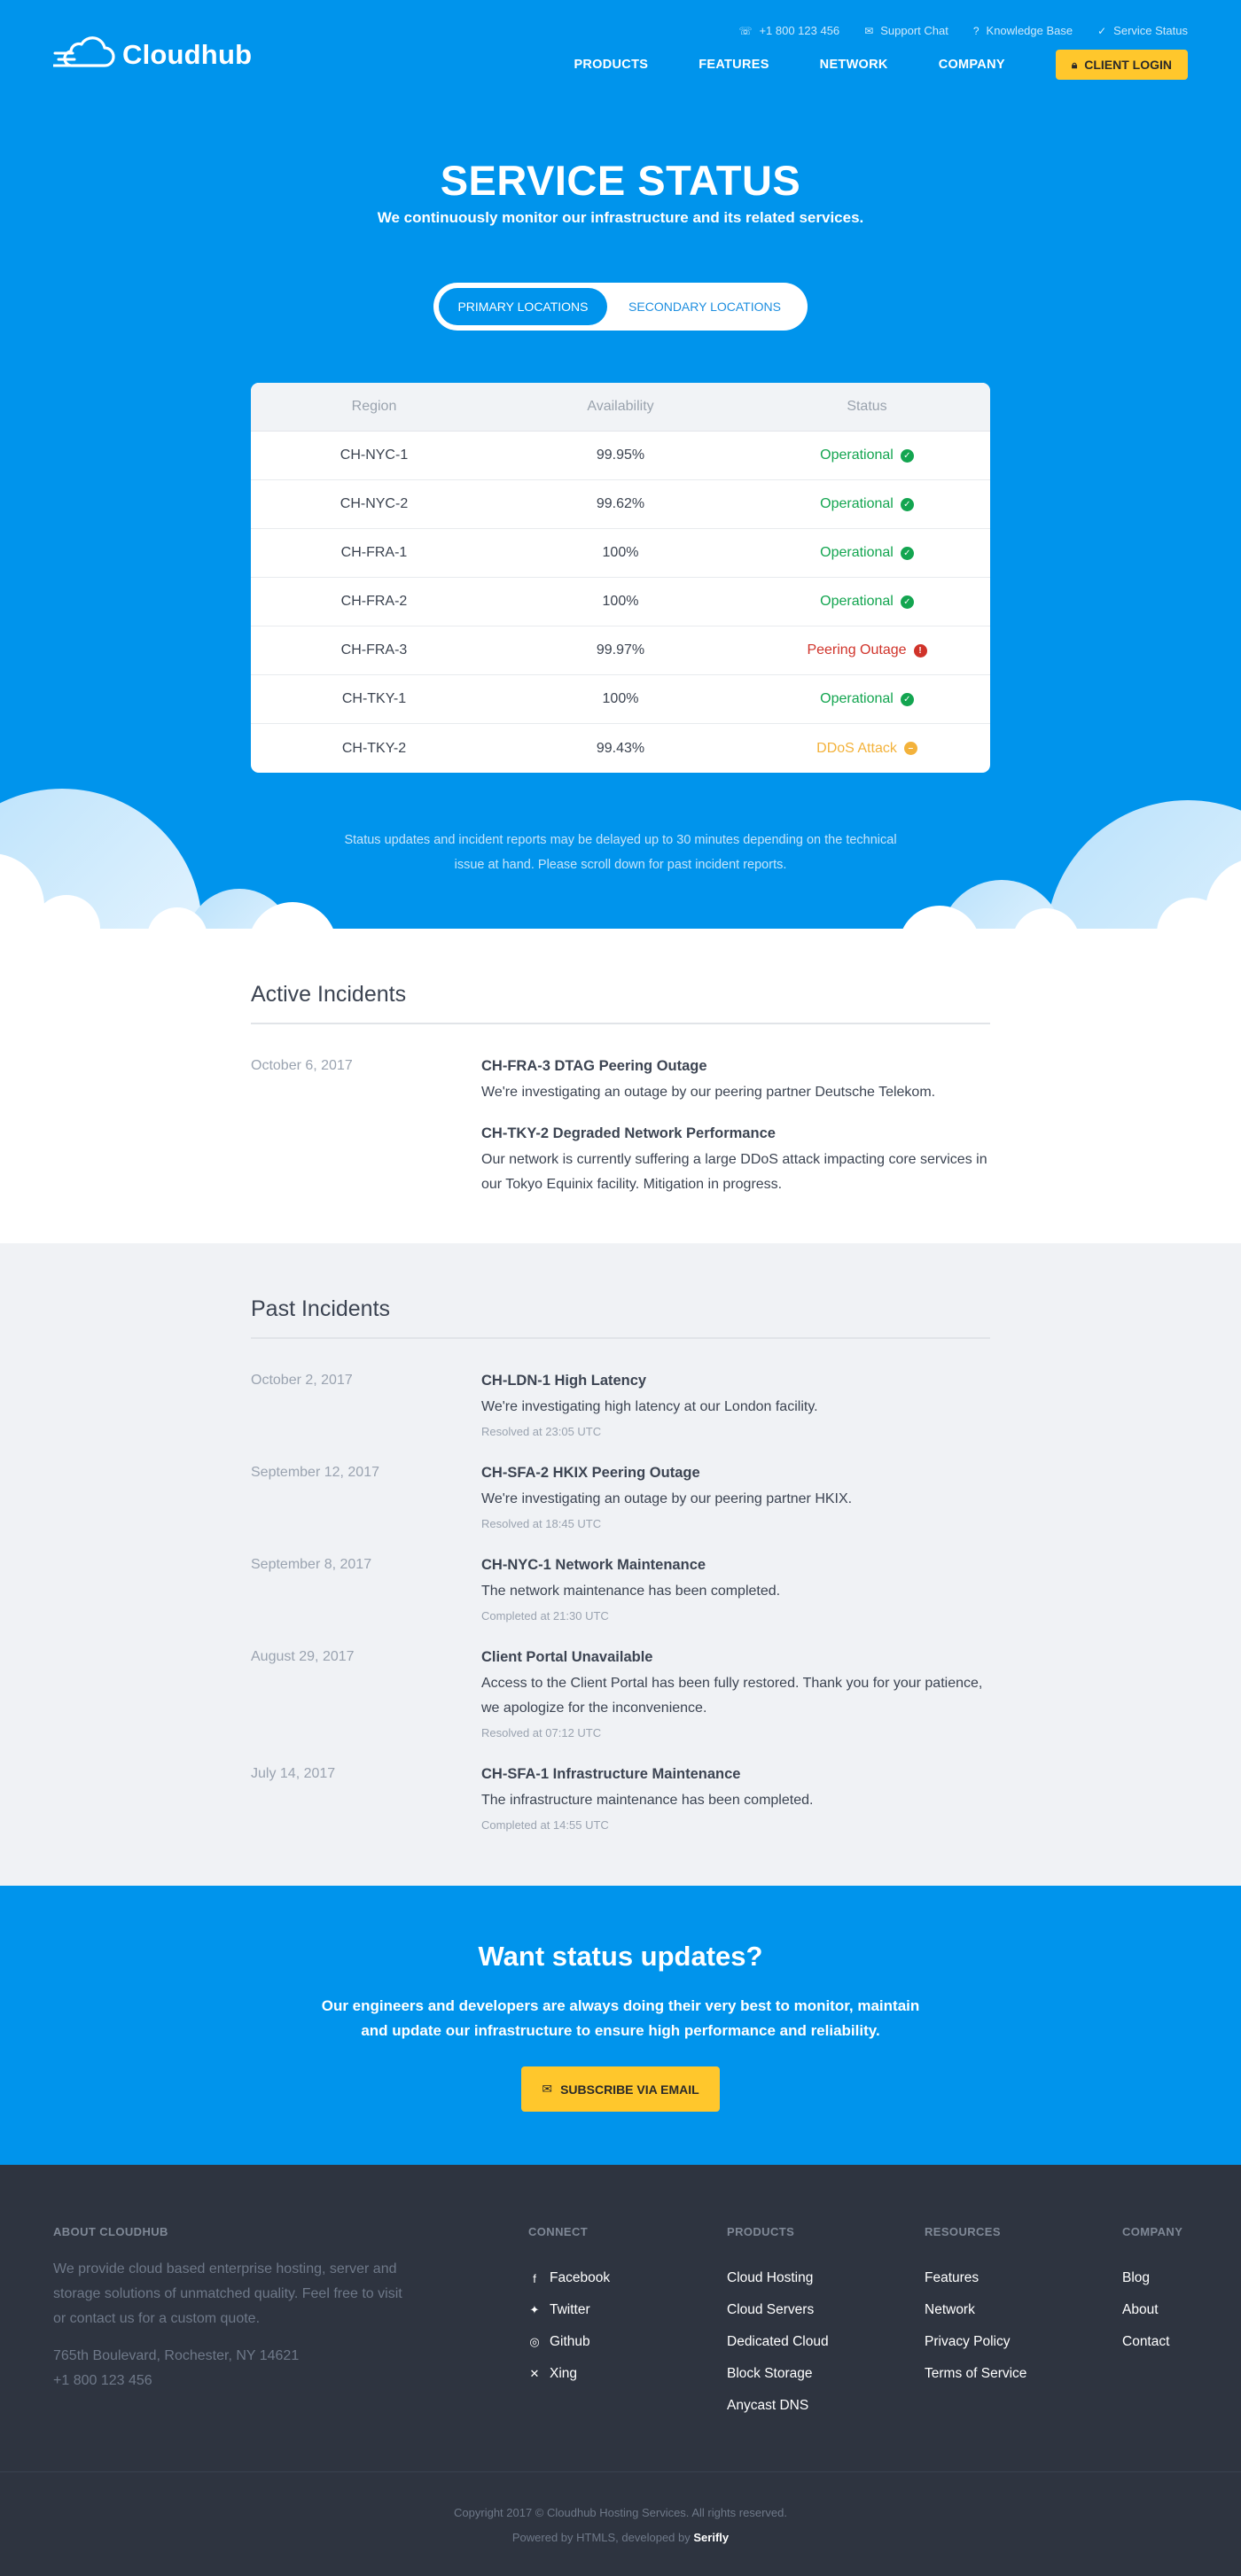 The width and height of the screenshot is (1241, 2576). Describe the element at coordinates (620, 408) in the screenshot. I see `status-table-header: Region Availability Status` at that location.